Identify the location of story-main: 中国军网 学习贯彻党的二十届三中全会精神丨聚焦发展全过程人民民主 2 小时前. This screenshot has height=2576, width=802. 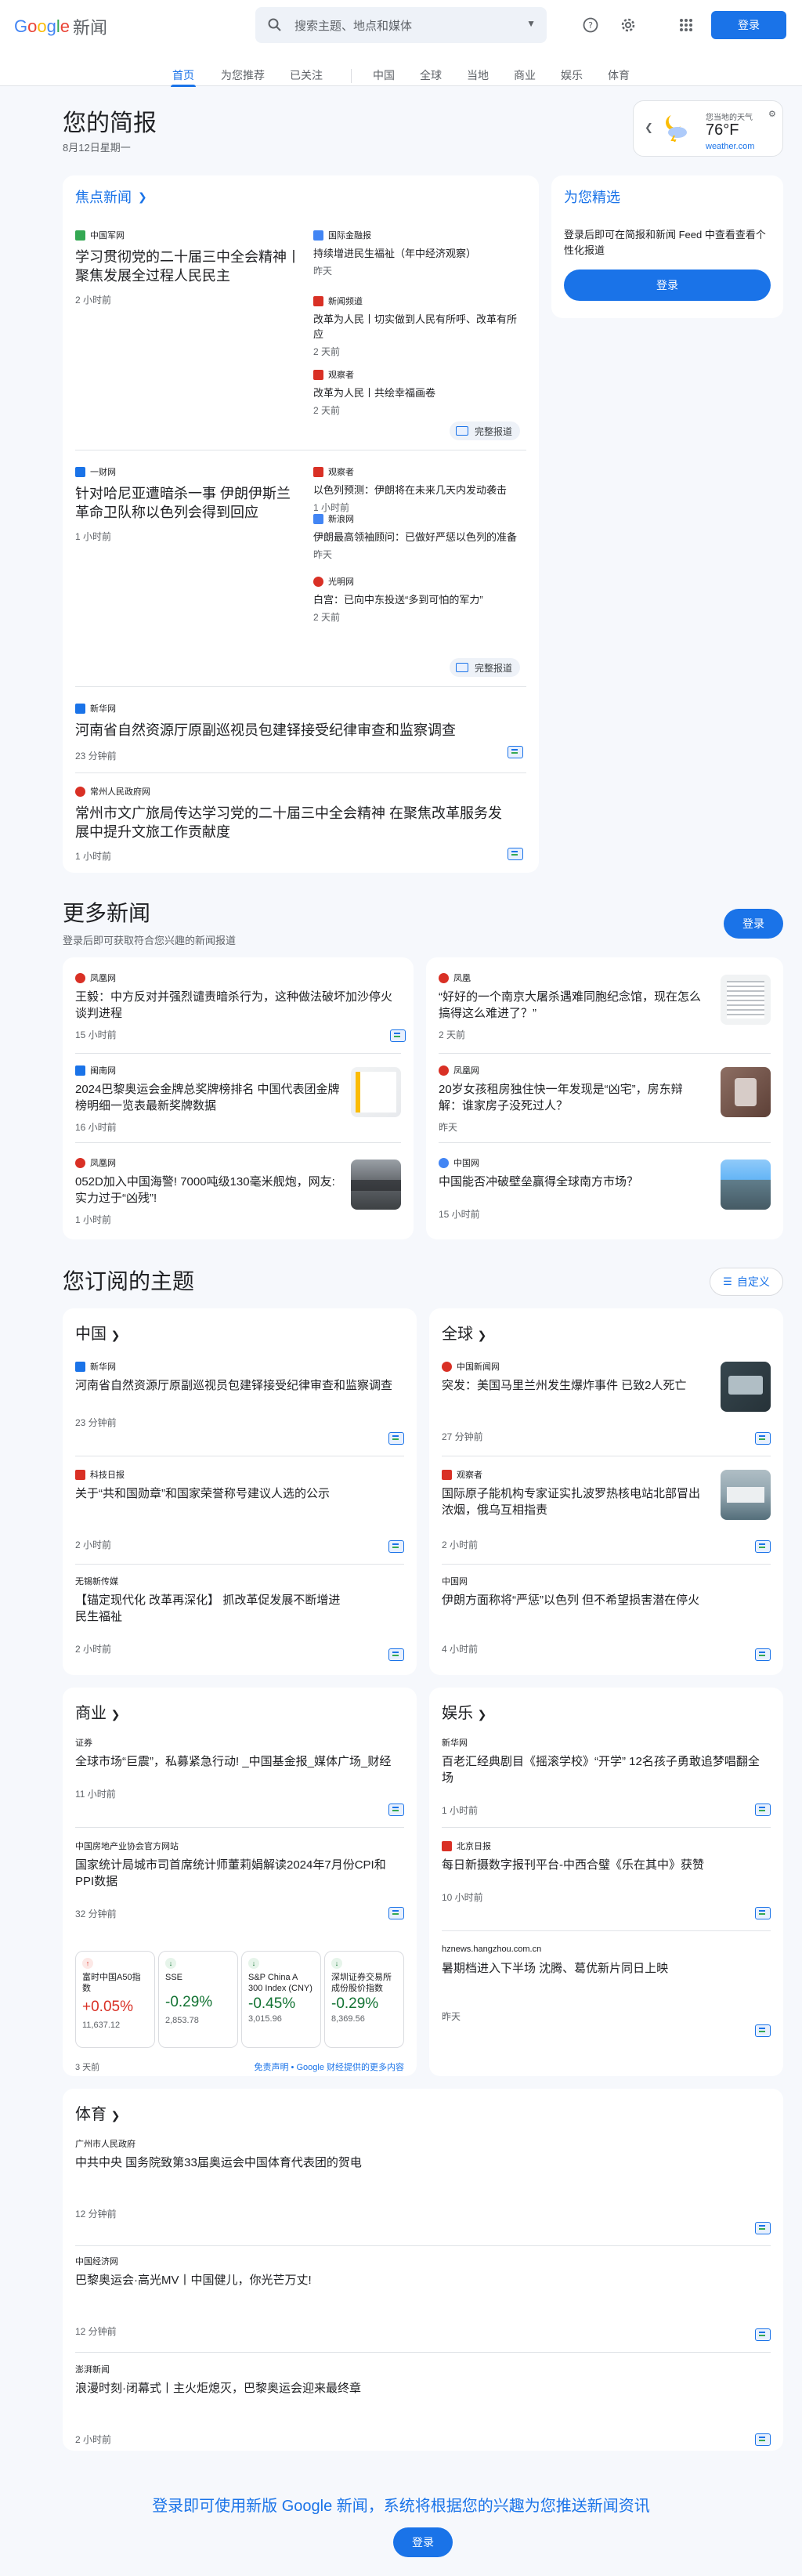
(188, 268).